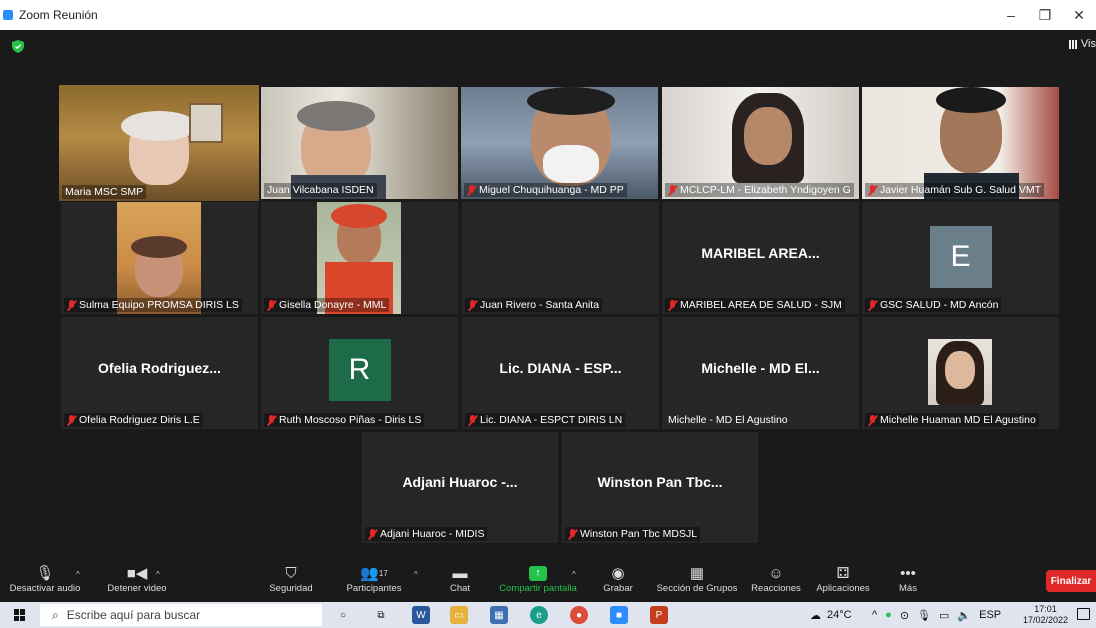 This screenshot has height=628, width=1096. I want to click on encryption-shield-icon, so click(18, 46).